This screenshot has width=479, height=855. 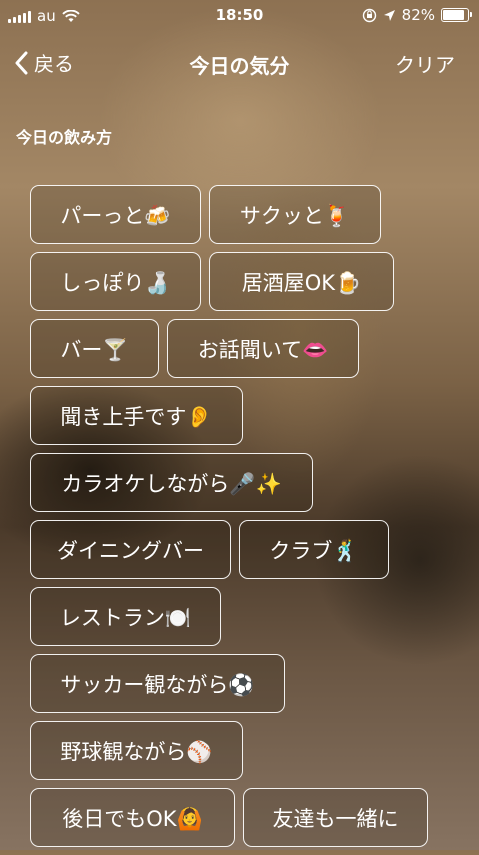 What do you see at coordinates (250, 415) in the screenshot?
I see `options-row: 聞き上手です👂` at bounding box center [250, 415].